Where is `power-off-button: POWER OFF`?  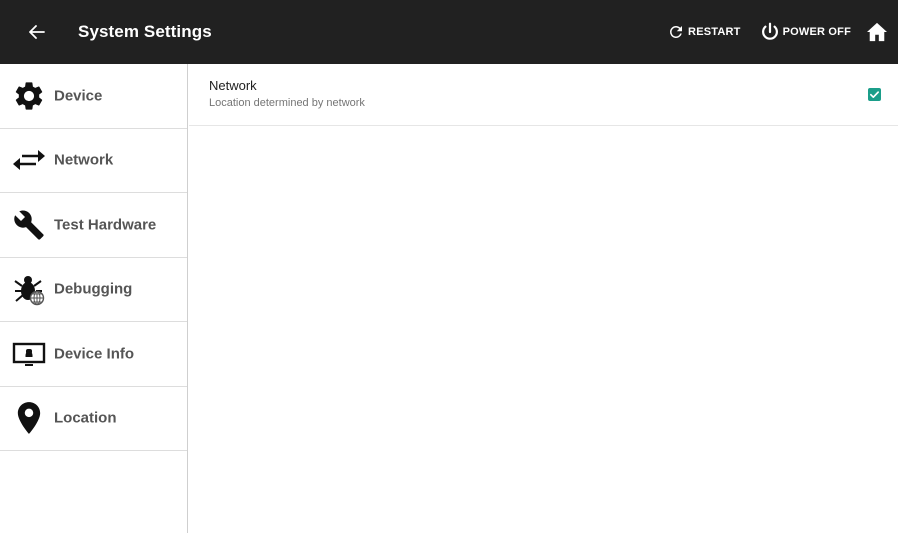
power-off-button: POWER OFF is located at coordinates (805, 32).